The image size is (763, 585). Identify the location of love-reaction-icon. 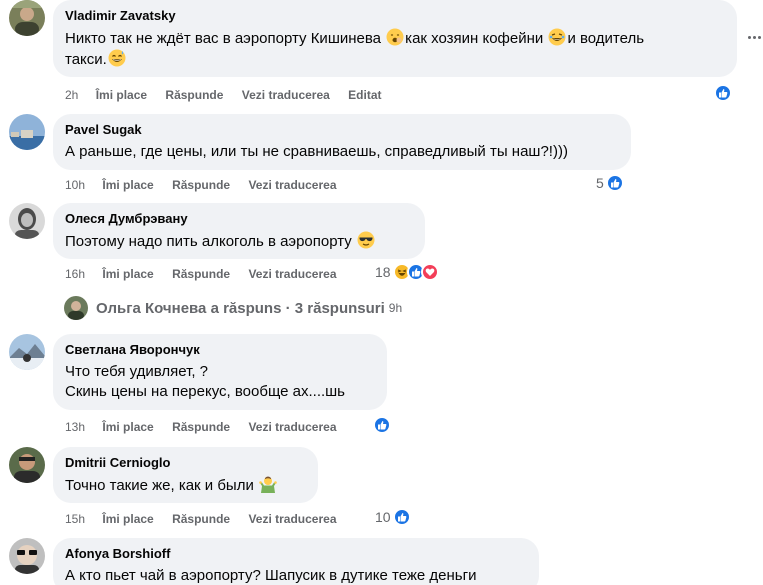
(429, 272).